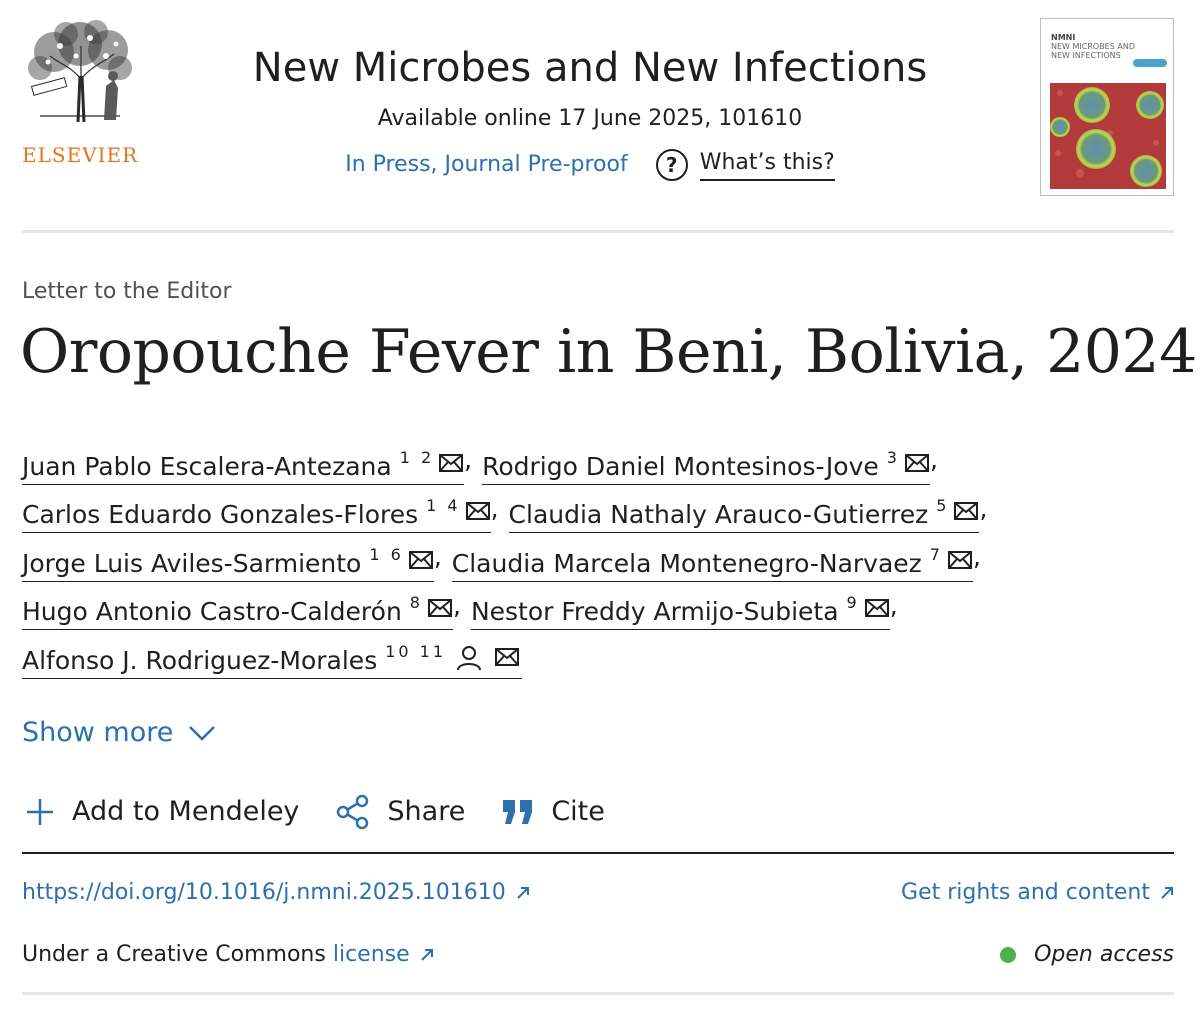 The image size is (1200, 1015). What do you see at coordinates (200, 660) in the screenshot?
I see `author-name: Alfonso J. Rodriguez-Morales` at bounding box center [200, 660].